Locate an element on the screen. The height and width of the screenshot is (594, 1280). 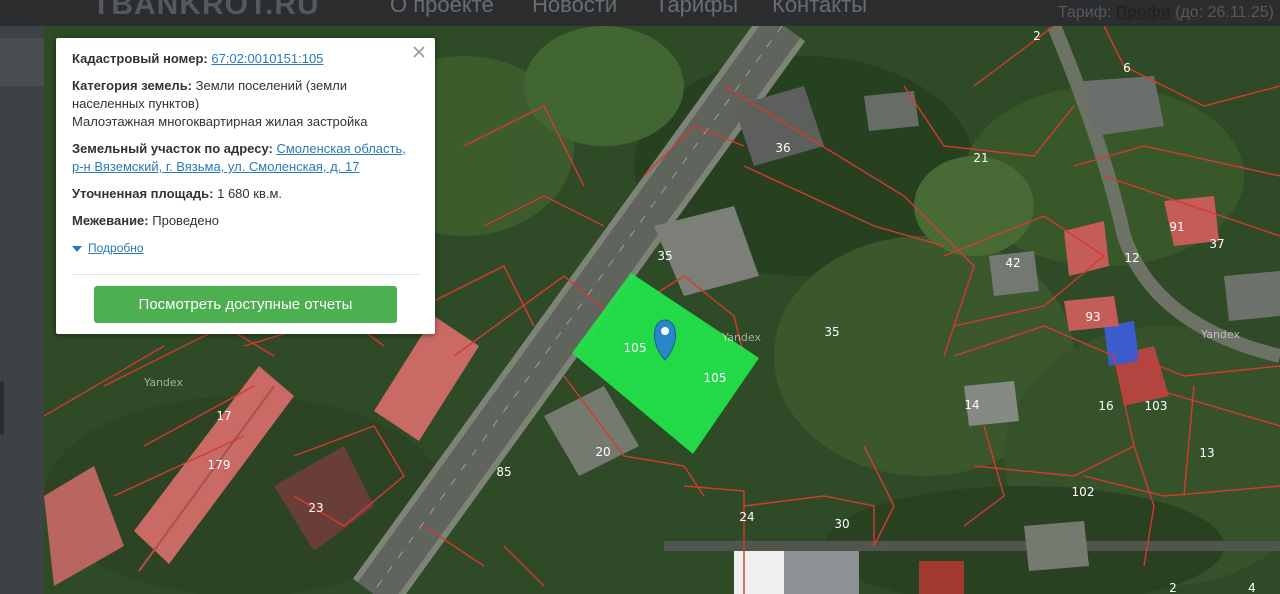
parcel-label: 102 is located at coordinates (1083, 492).